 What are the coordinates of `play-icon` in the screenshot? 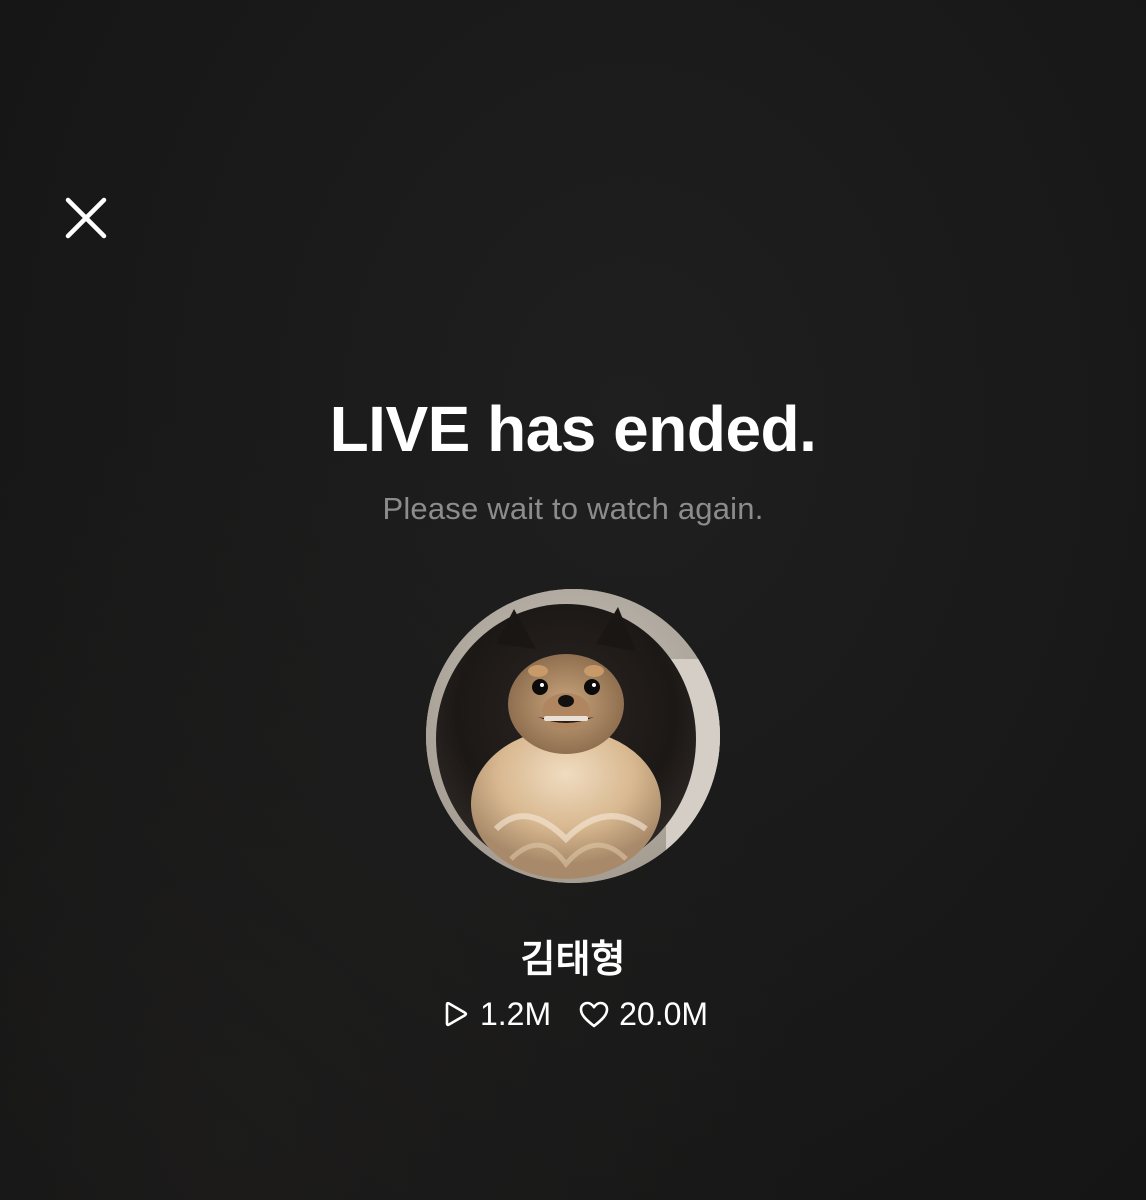 It's located at (456, 1013).